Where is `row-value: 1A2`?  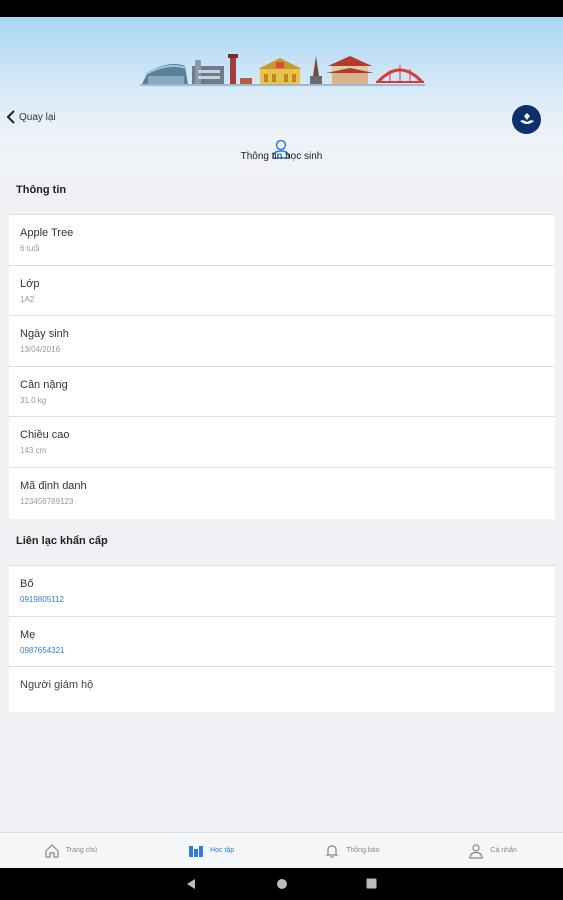 row-value: 1A2 is located at coordinates (27, 299).